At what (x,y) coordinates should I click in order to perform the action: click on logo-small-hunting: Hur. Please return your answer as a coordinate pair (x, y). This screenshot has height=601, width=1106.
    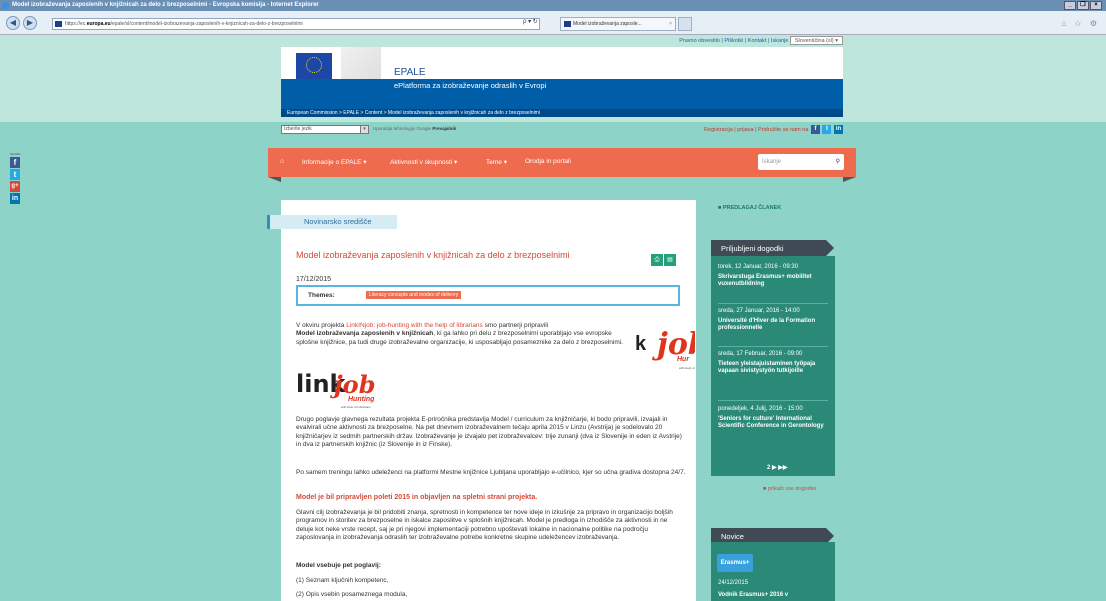
    Looking at the image, I should click on (683, 359).